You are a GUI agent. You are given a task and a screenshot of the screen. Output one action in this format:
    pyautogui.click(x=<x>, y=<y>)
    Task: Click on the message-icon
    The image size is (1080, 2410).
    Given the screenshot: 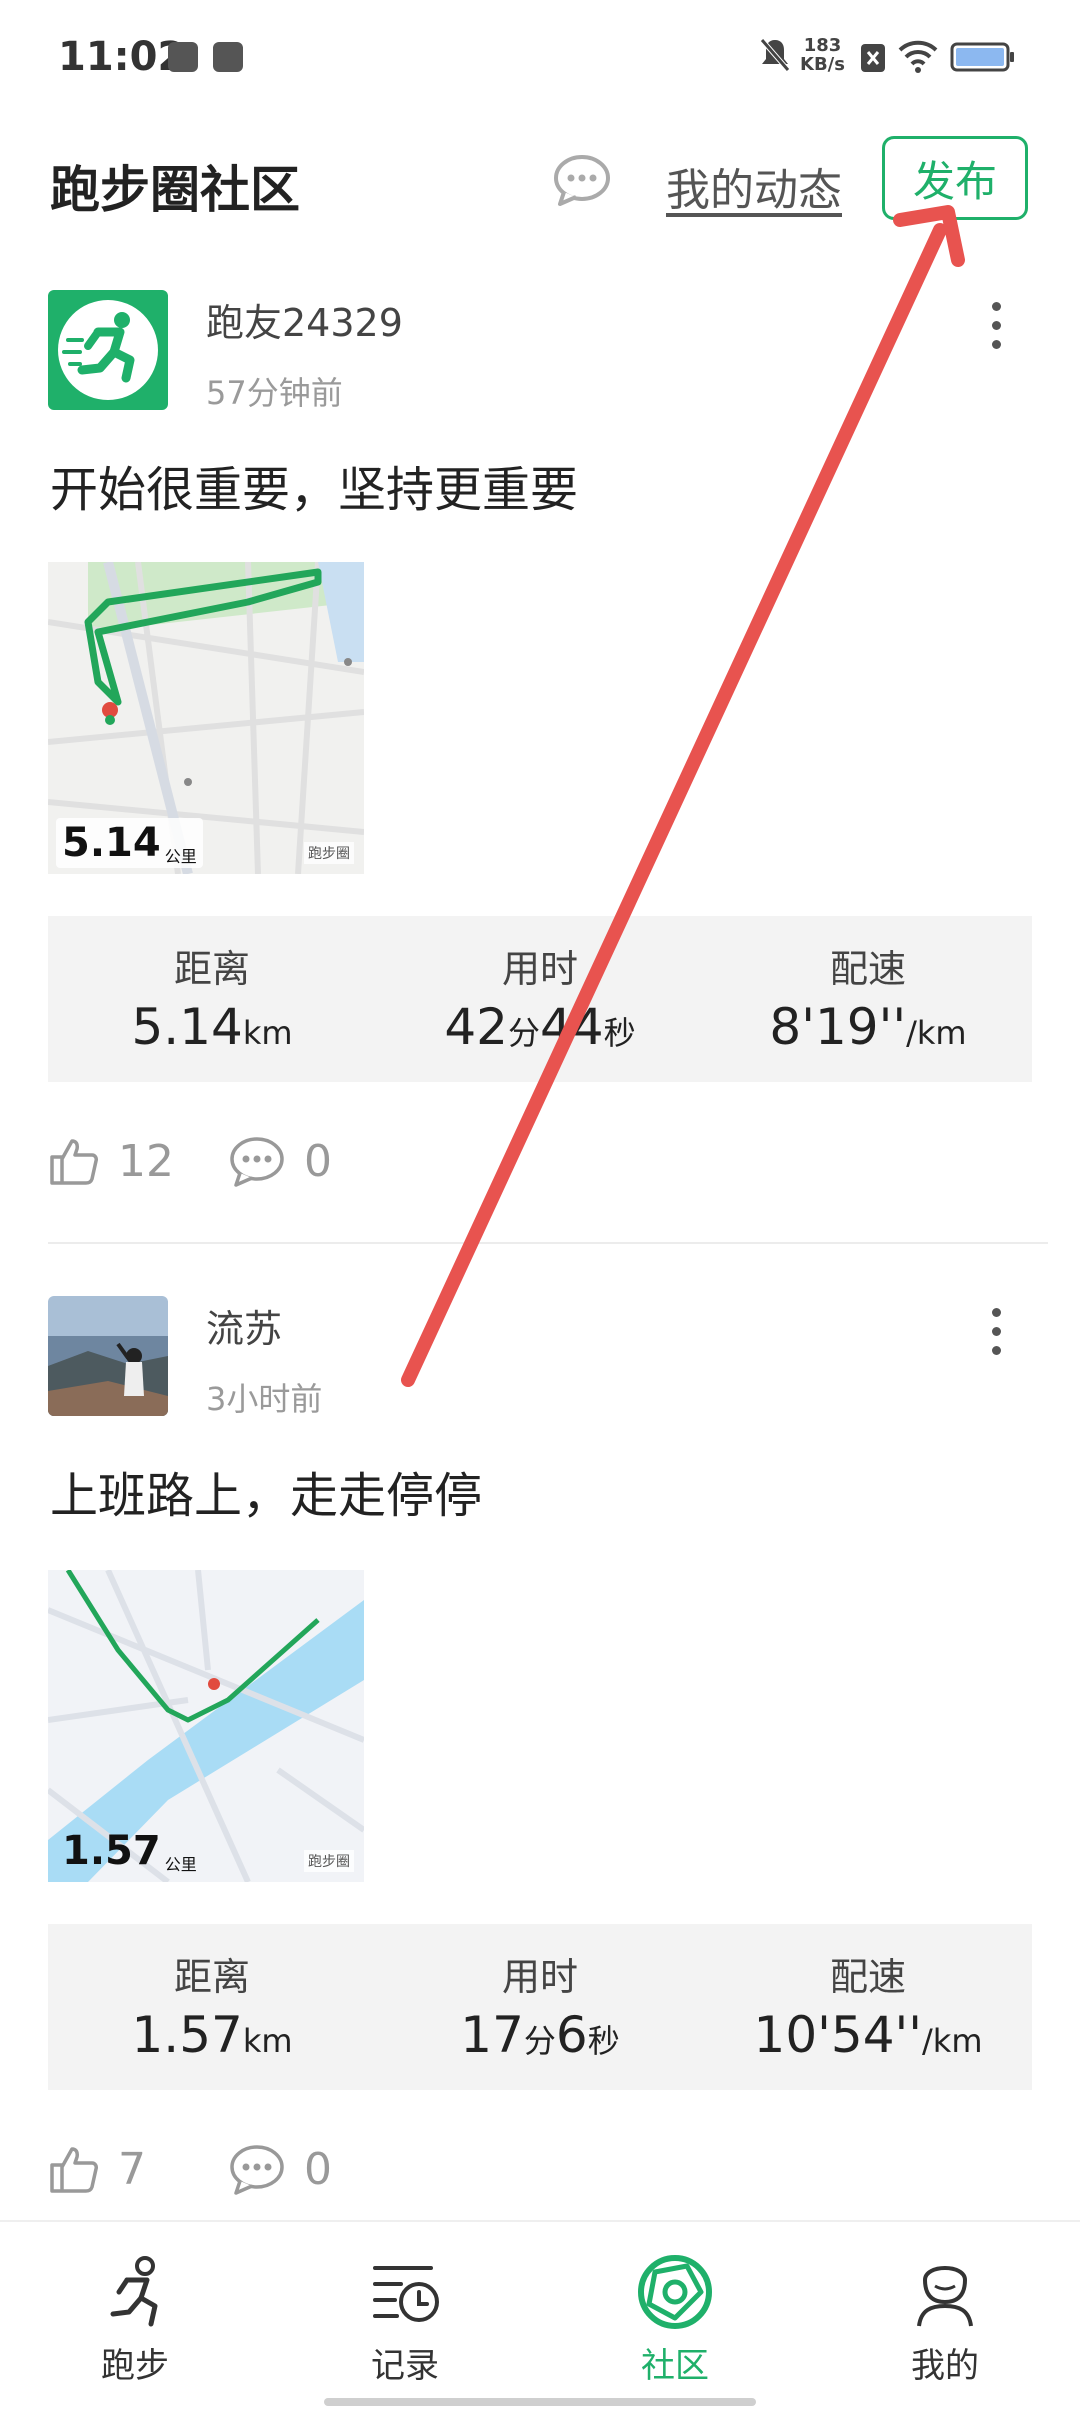 What is the action you would take?
    pyautogui.click(x=582, y=180)
    